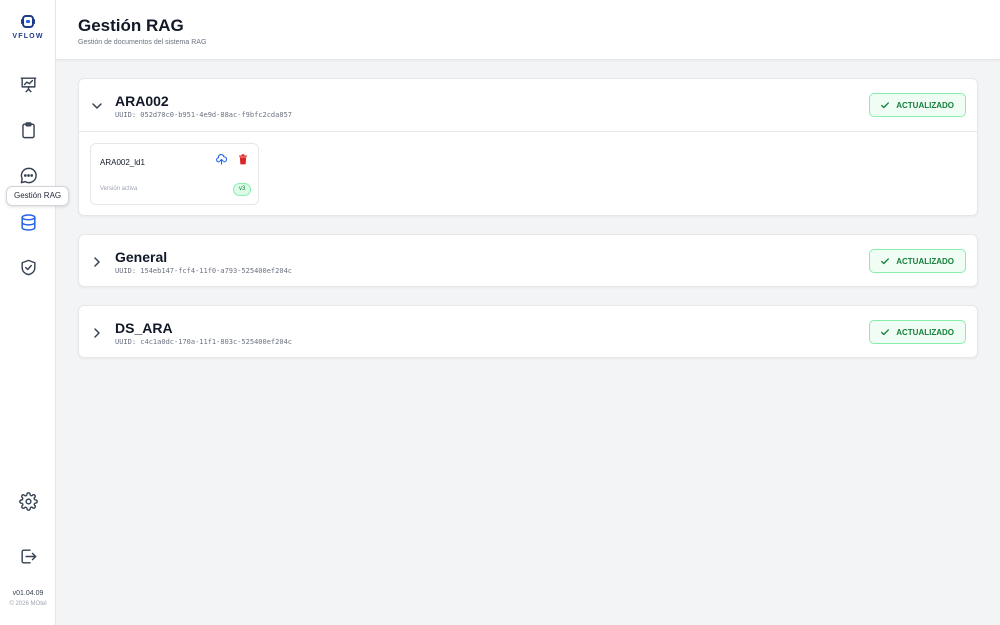  I want to click on sidebar-item-tasks, so click(28, 130).